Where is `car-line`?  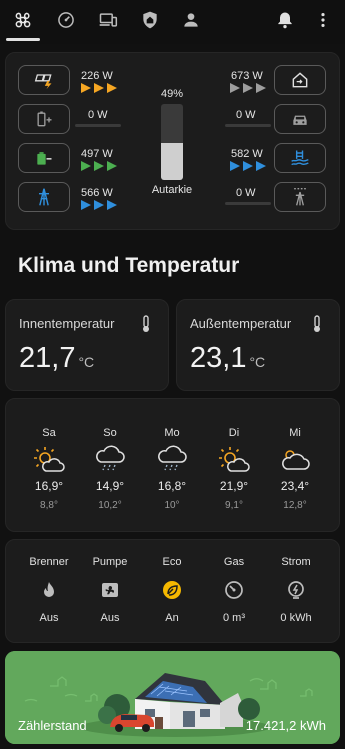
car-line is located at coordinates (248, 125).